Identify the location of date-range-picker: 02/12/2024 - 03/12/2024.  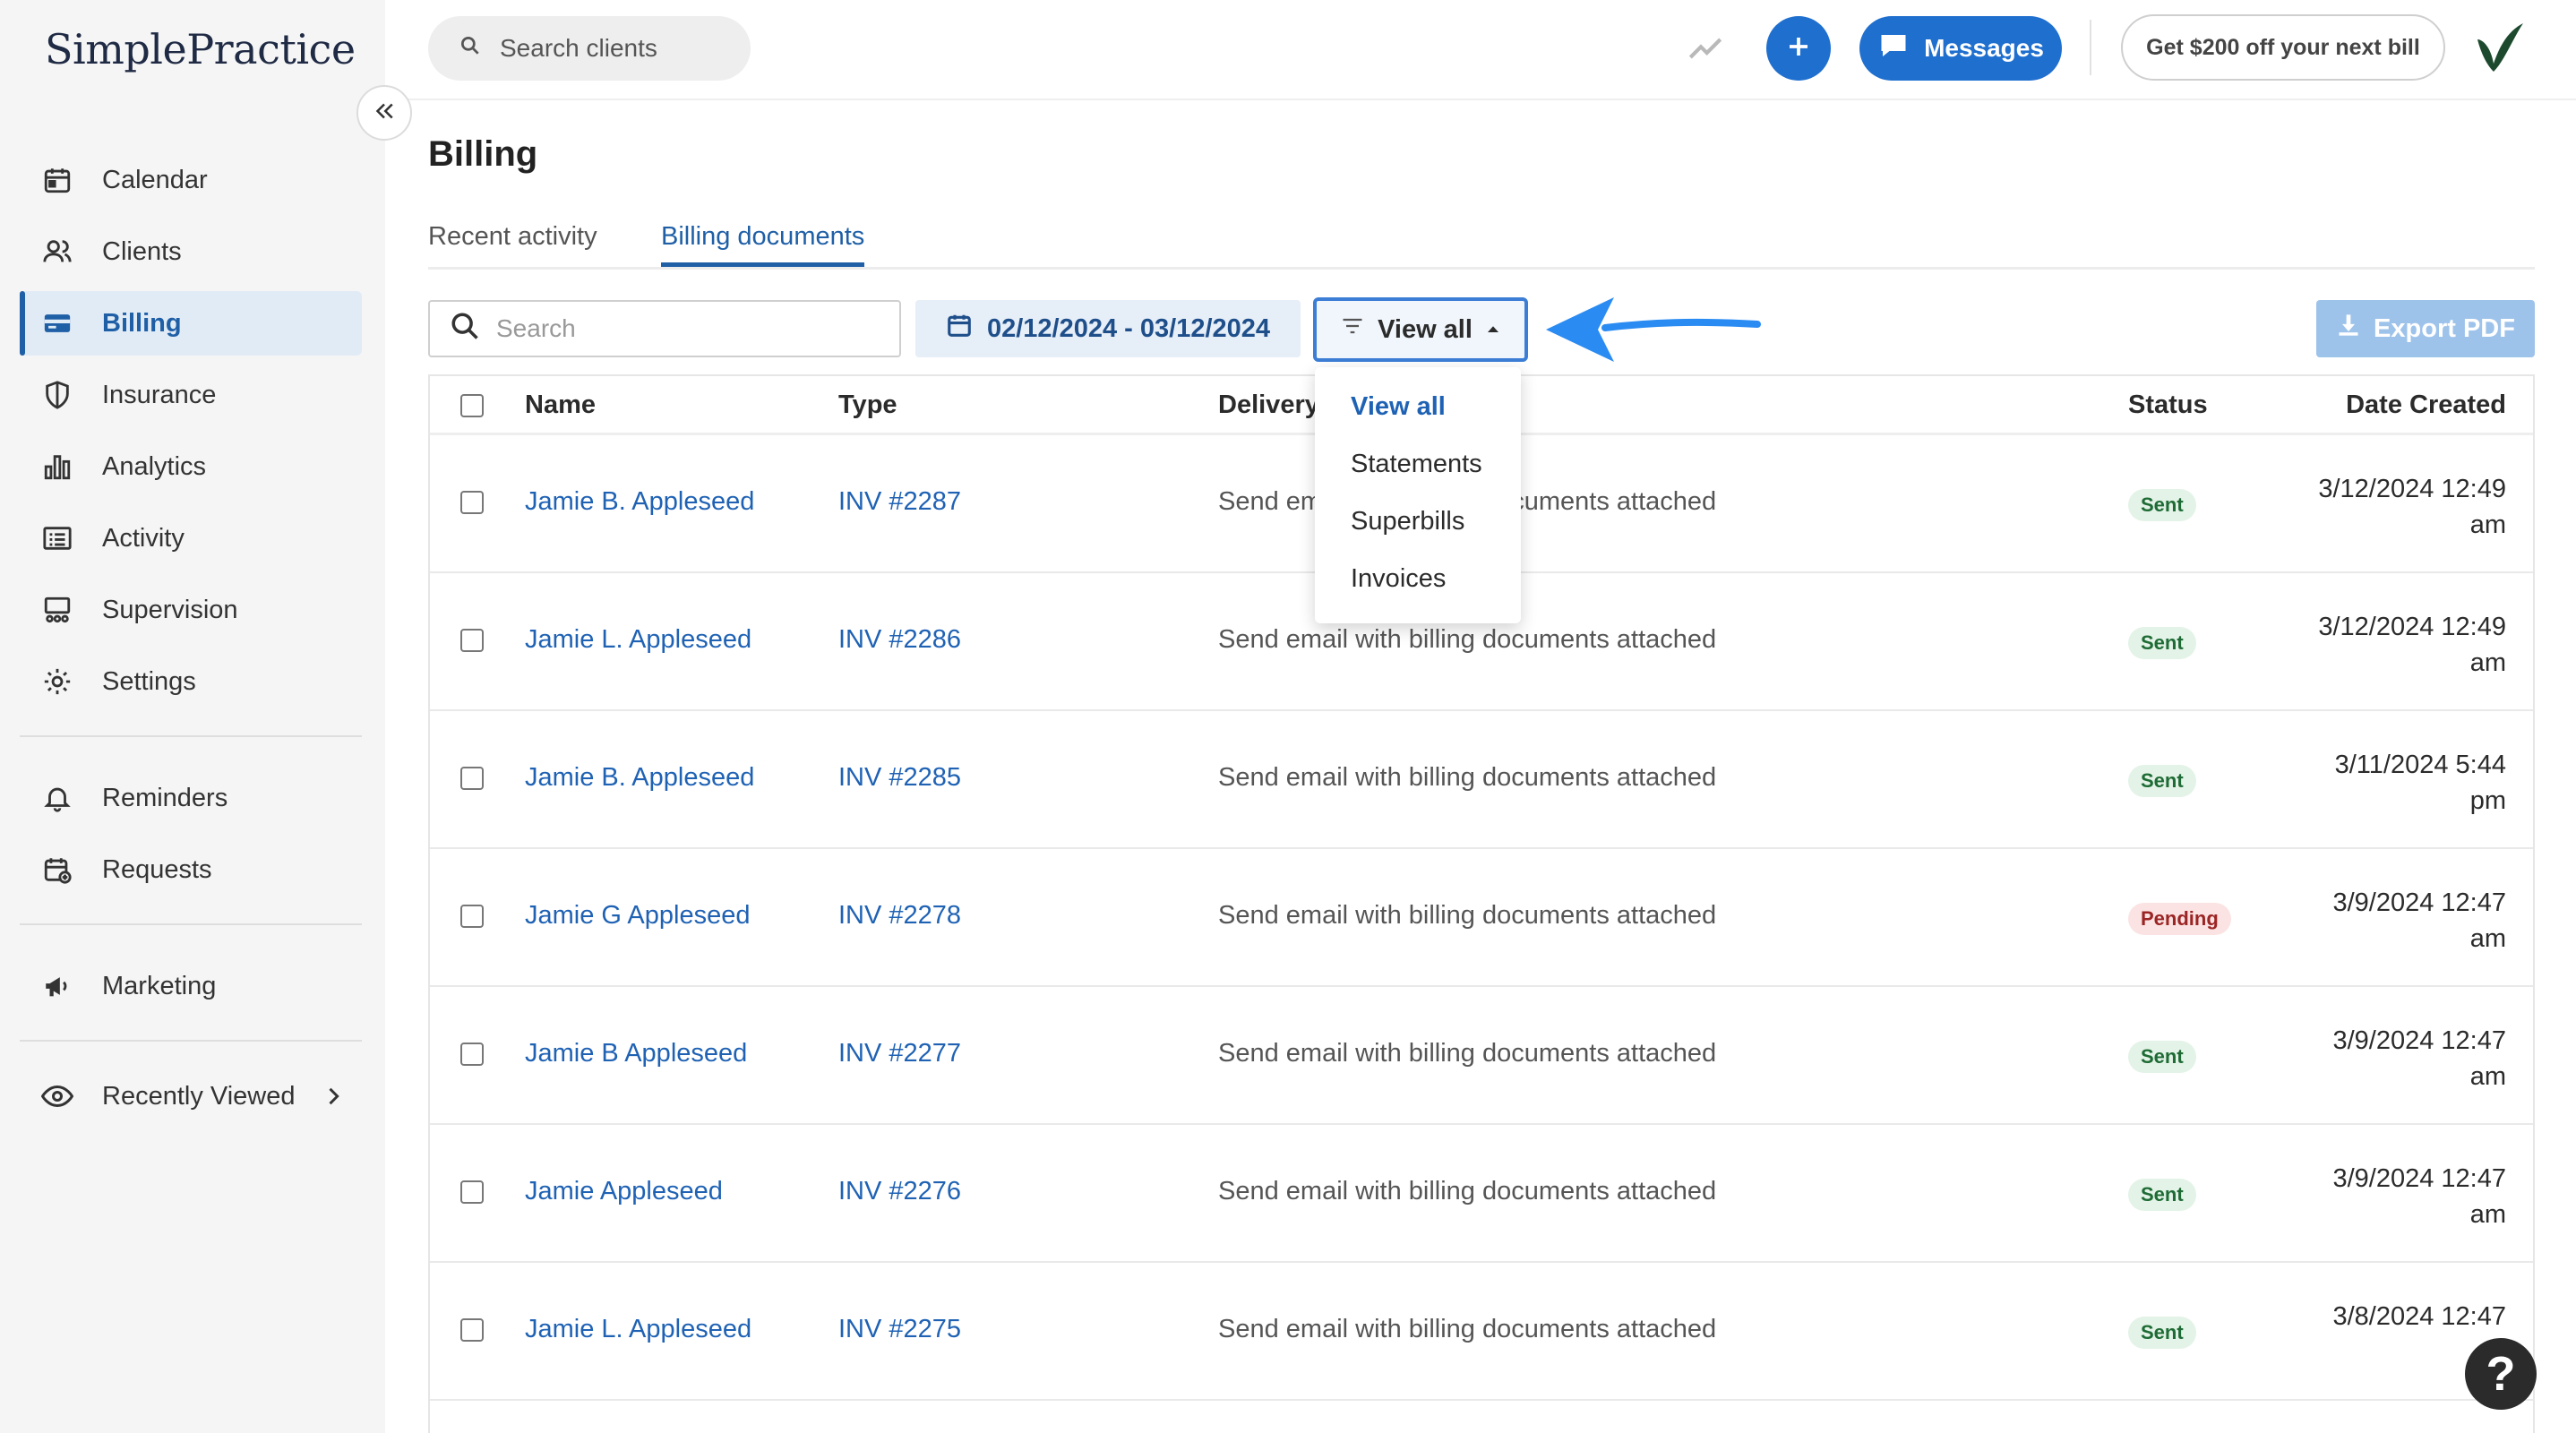
(1108, 328).